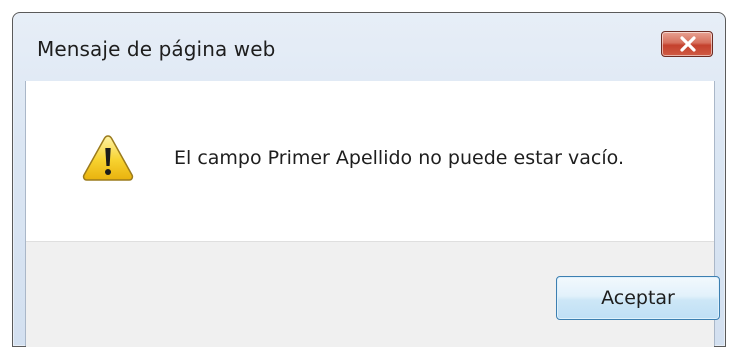 Image resolution: width=736 pixels, height=349 pixels. I want to click on close-icon, so click(688, 44).